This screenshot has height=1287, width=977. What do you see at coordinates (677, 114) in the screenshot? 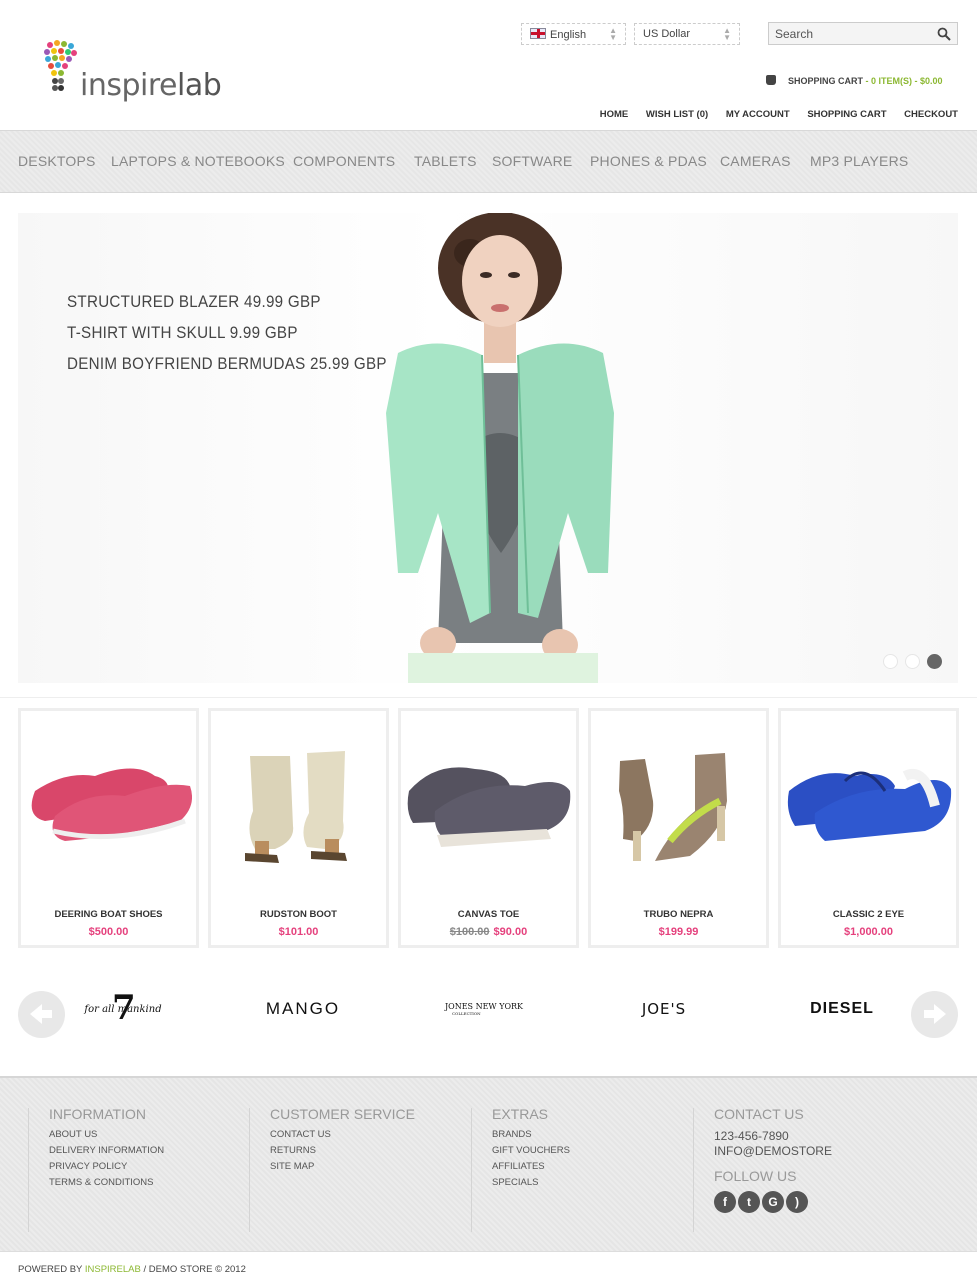
I see `link-wish-list: WISH LIST (0)` at bounding box center [677, 114].